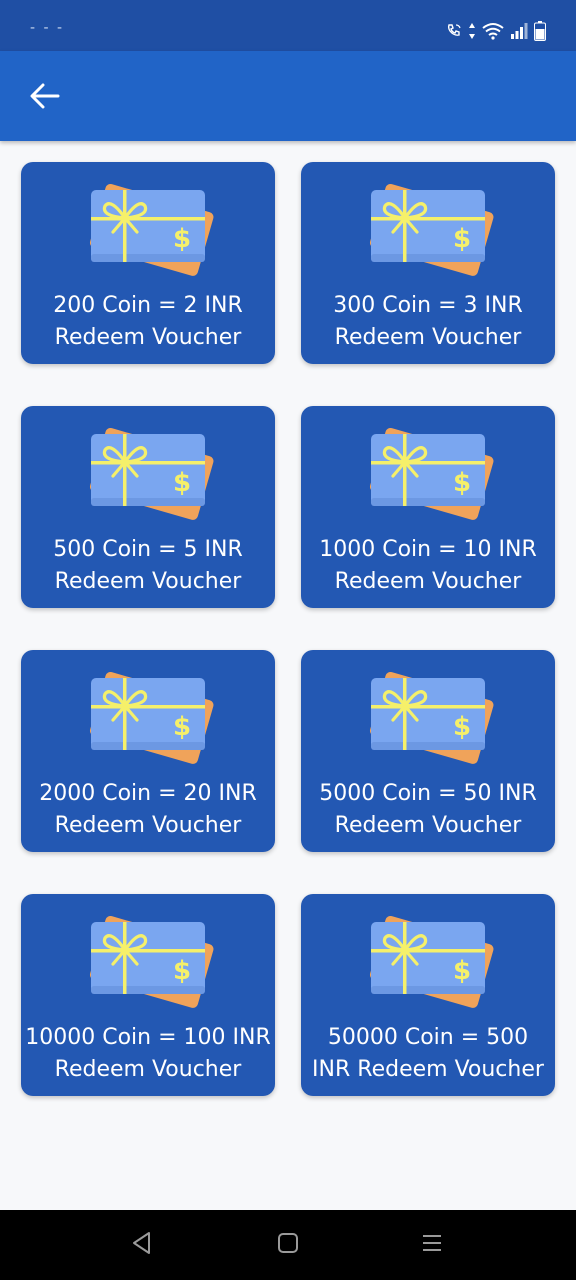 Image resolution: width=576 pixels, height=1280 pixels. Describe the element at coordinates (47, 28) in the screenshot. I see `status-left-text: - - -` at that location.